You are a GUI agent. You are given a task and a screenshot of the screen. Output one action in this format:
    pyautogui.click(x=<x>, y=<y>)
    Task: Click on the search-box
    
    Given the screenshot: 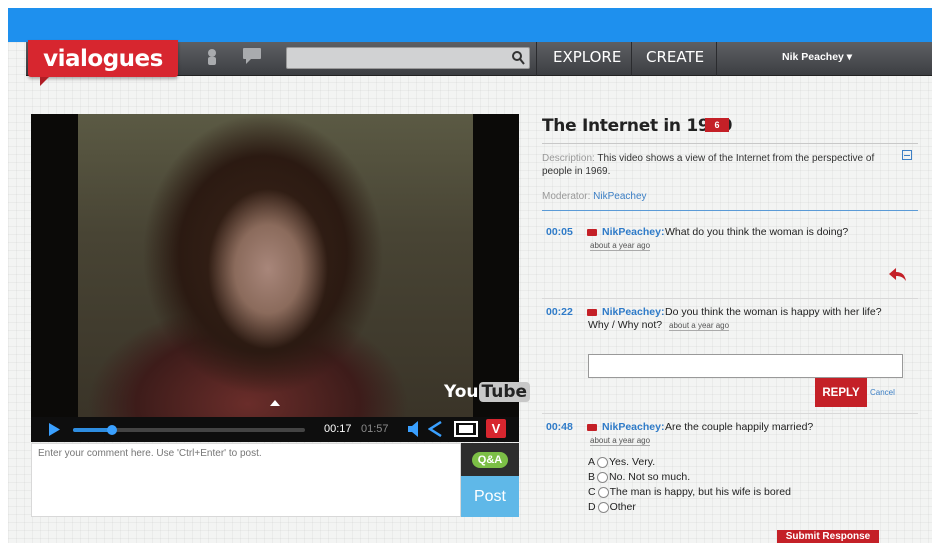 What is the action you would take?
    pyautogui.click(x=408, y=58)
    